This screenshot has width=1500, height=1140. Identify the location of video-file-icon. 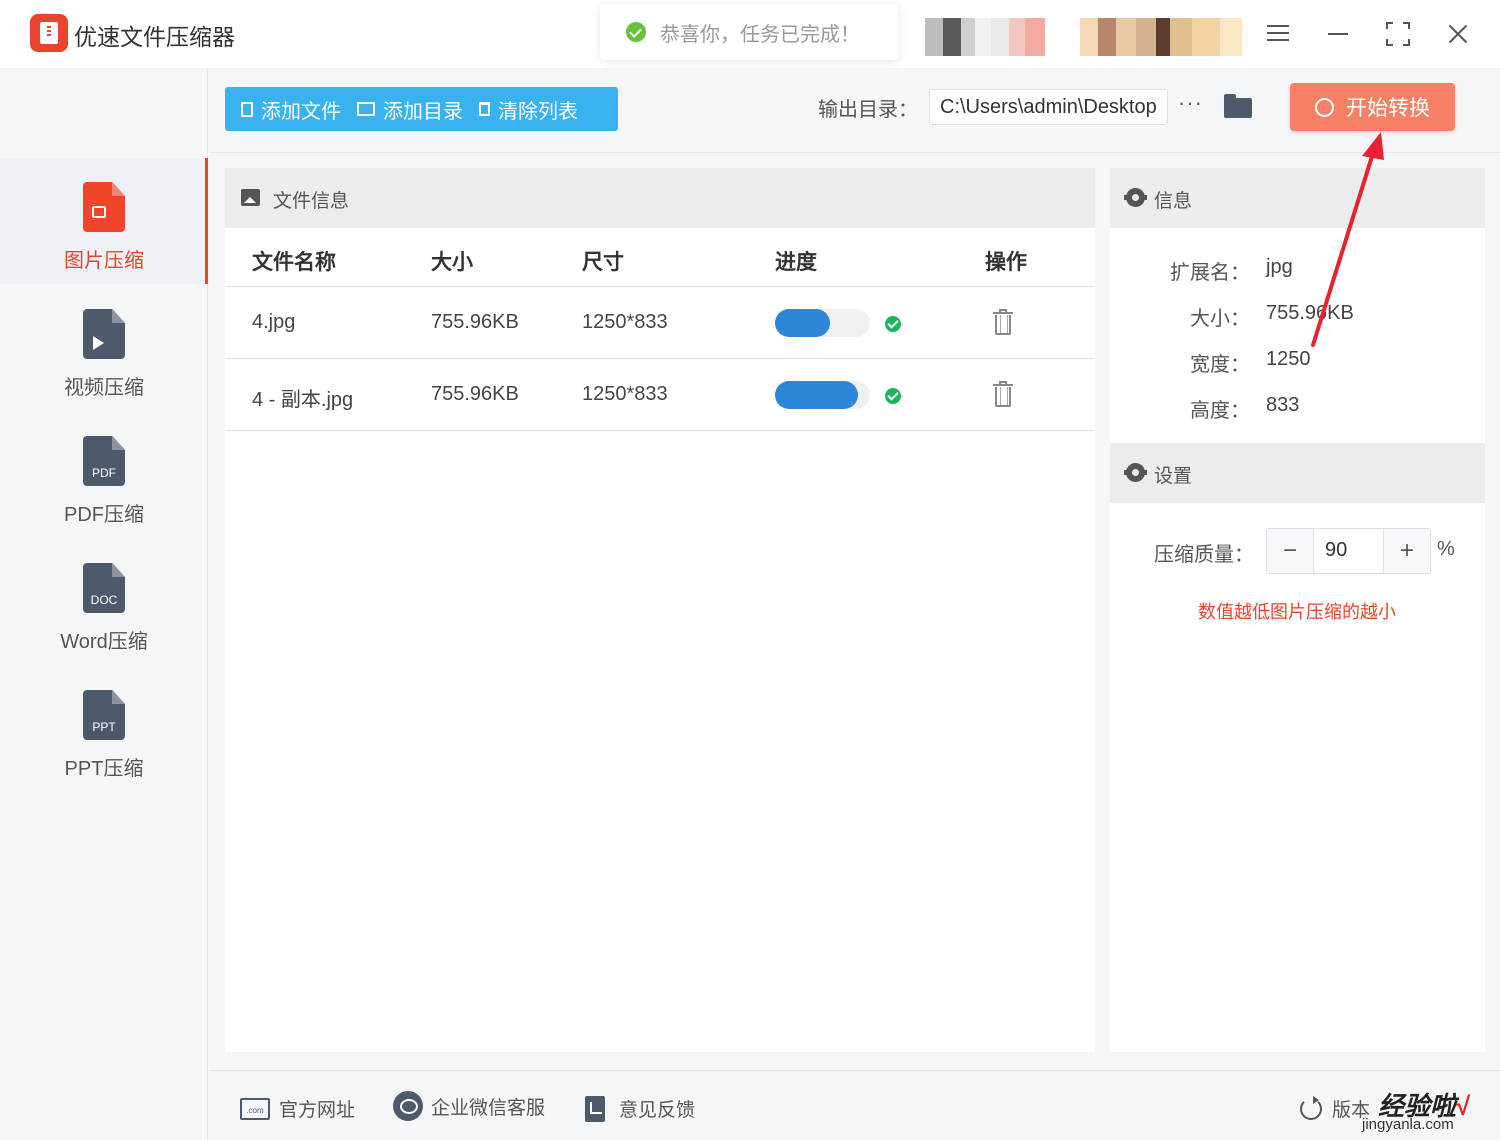
(104, 334).